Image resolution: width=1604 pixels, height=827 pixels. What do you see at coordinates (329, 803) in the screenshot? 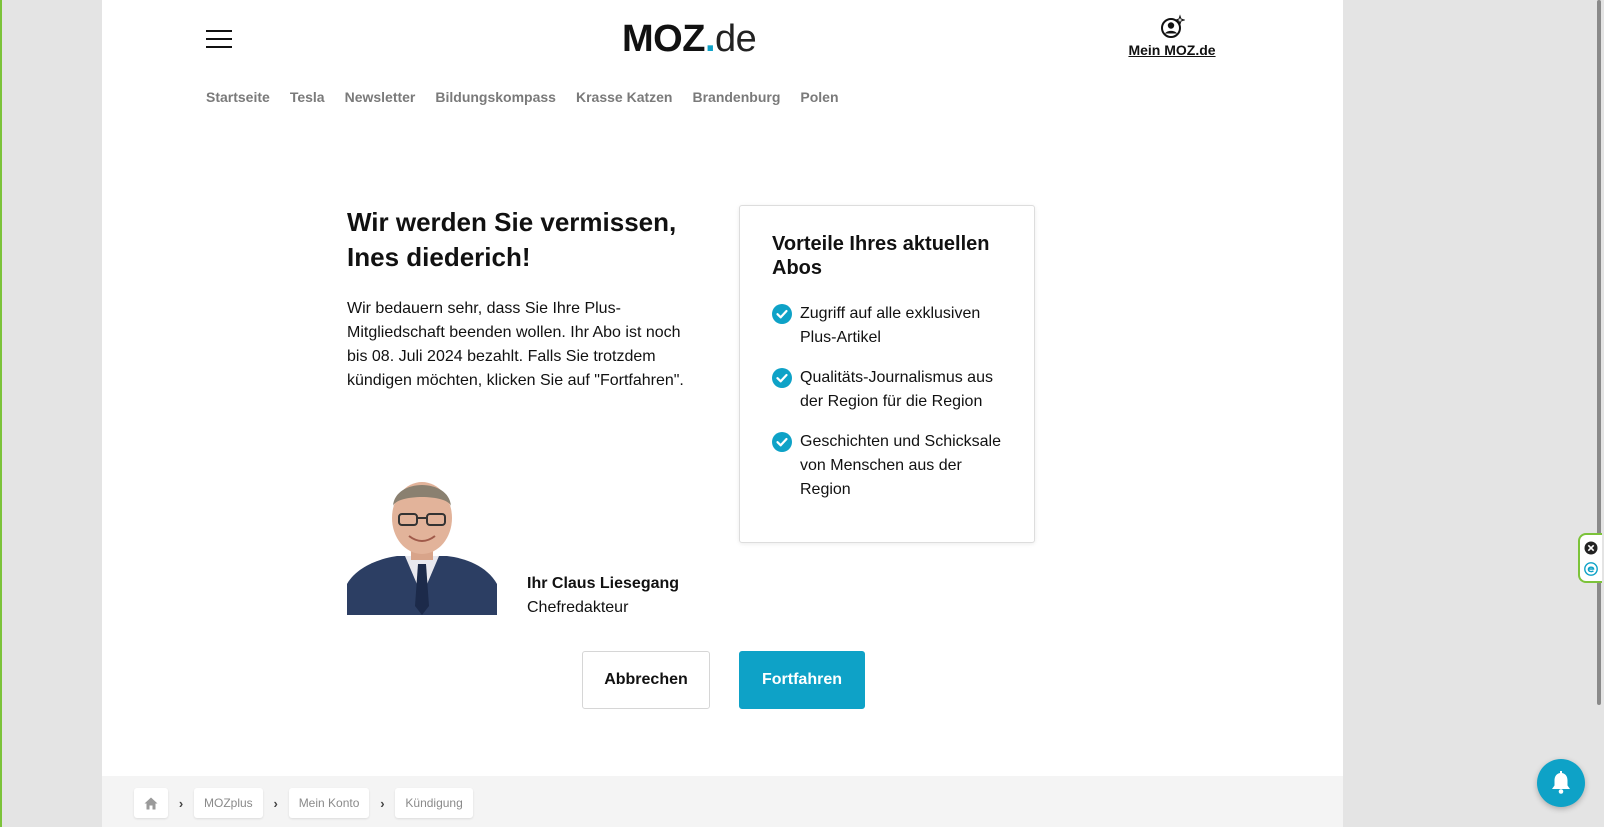
I see `breadcrumb-item-mein-konto: Mein Konto` at bounding box center [329, 803].